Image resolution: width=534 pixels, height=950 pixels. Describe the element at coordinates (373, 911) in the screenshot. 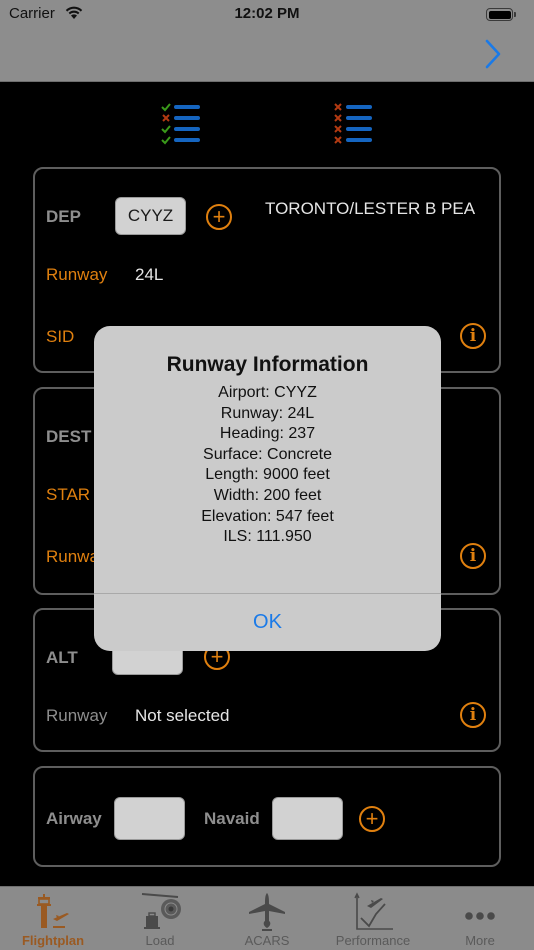

I see `performance-chart-icon` at that location.